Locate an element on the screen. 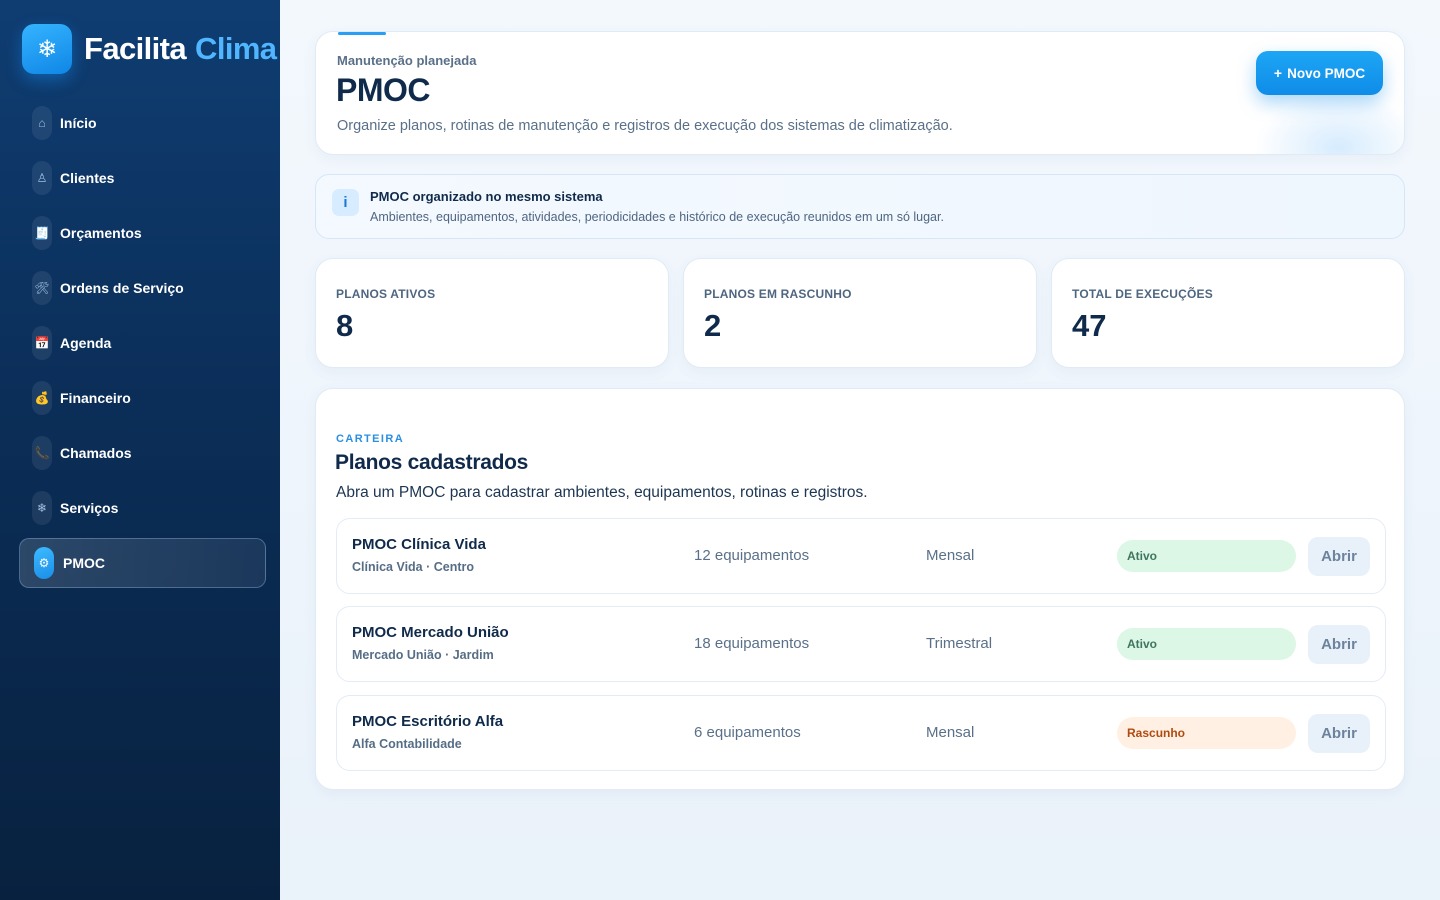 Image resolution: width=1440 pixels, height=900 pixels. page-title: PMOC is located at coordinates (383, 90).